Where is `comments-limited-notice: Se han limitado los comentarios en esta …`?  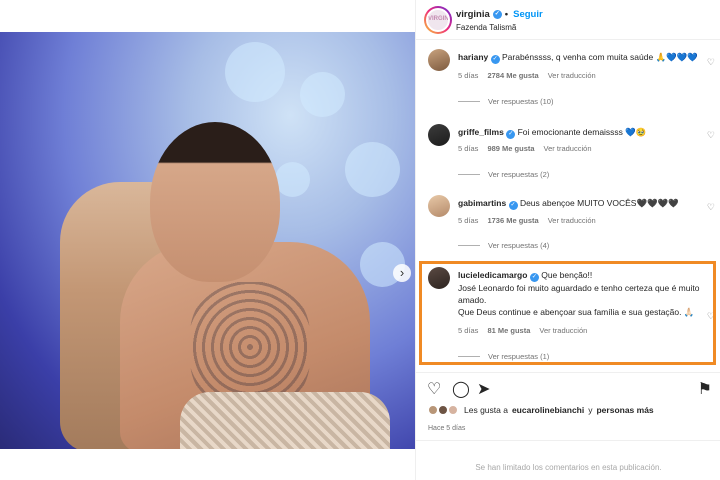 comments-limited-notice: Se han limitado los comentarios en esta … is located at coordinates (568, 460).